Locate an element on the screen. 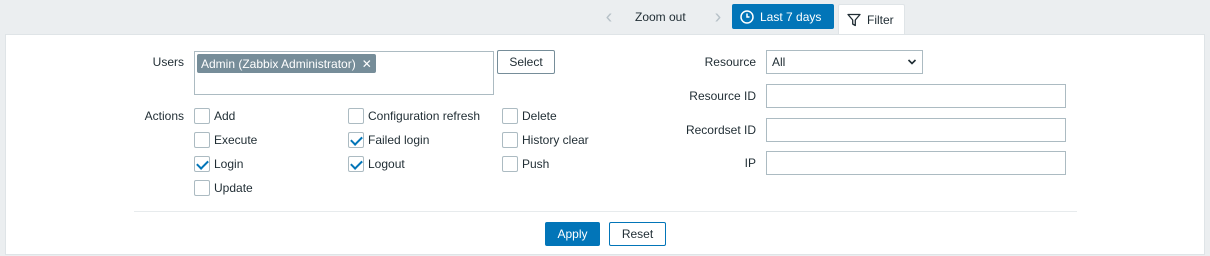  action-checkbox-add: Add is located at coordinates (214, 116).